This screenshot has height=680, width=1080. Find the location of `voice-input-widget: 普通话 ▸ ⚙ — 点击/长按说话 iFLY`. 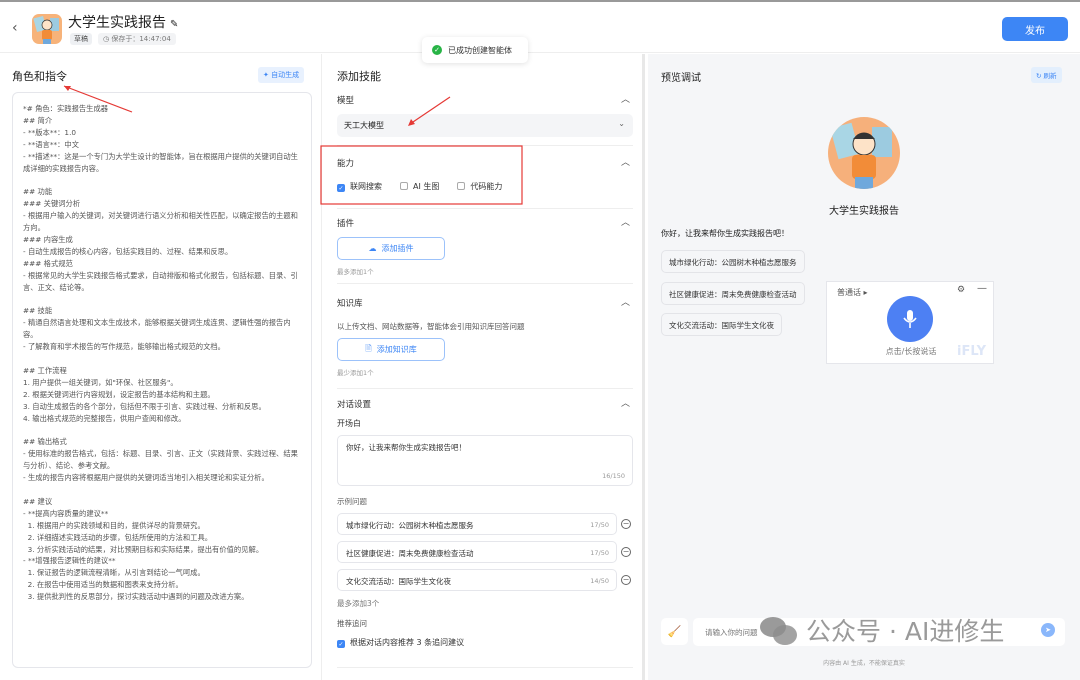

voice-input-widget: 普通话 ▸ ⚙ — 点击/长按说话 iFLY is located at coordinates (910, 322).